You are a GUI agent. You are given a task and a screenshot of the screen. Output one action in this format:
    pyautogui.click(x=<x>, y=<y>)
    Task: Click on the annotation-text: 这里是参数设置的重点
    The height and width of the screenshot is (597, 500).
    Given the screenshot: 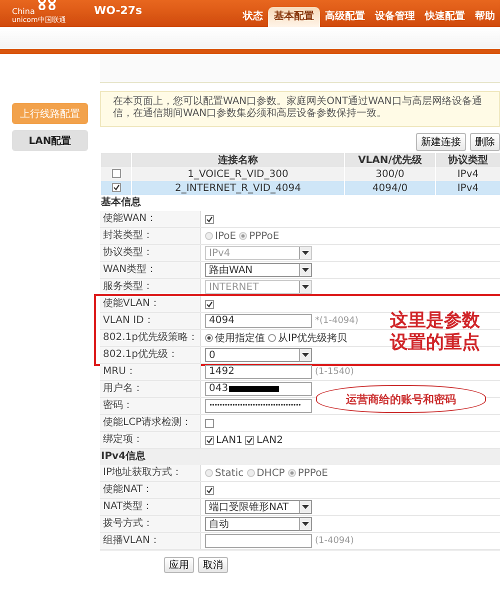 What is the action you would take?
    pyautogui.click(x=435, y=332)
    